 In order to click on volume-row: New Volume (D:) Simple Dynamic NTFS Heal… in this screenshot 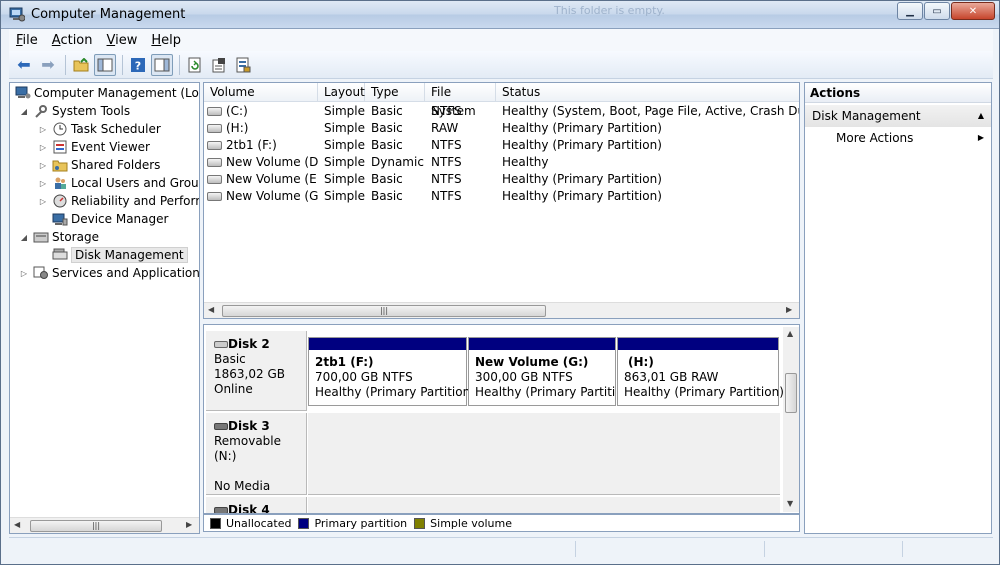, I will do `click(501, 162)`.